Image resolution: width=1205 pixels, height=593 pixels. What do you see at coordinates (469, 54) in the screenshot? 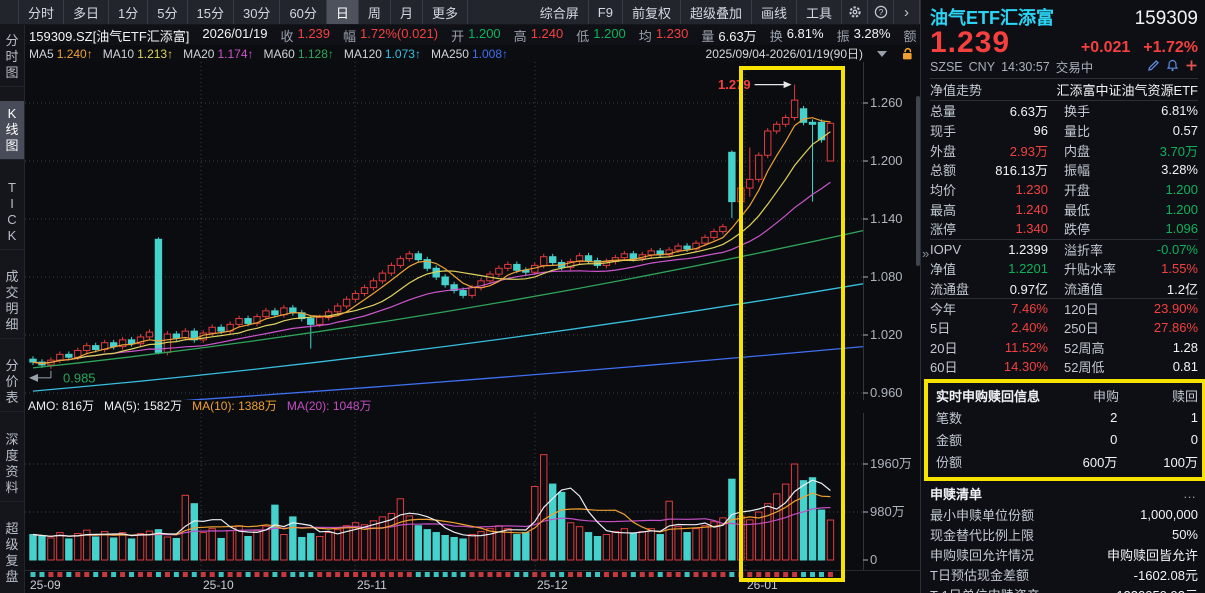
I see `ma-item: MA250 1.008↑` at bounding box center [469, 54].